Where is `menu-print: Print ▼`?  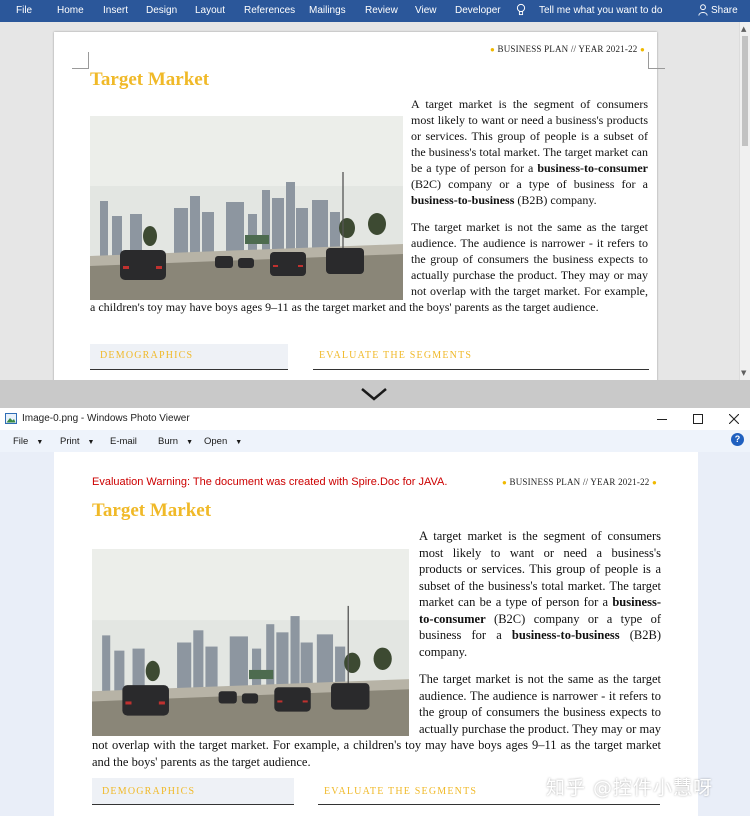 menu-print: Print ▼ is located at coordinates (77, 441).